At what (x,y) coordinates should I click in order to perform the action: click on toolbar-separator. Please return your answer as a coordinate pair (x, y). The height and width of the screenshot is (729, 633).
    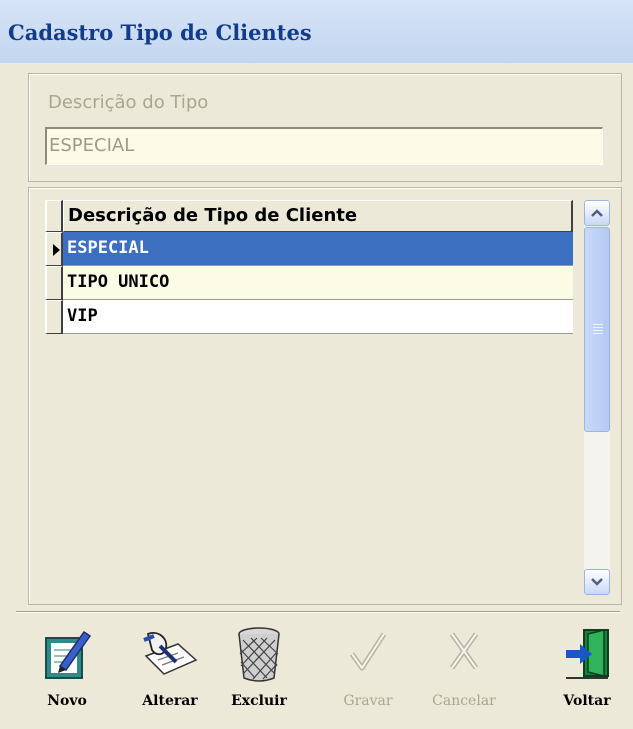
    Looking at the image, I should click on (318, 612).